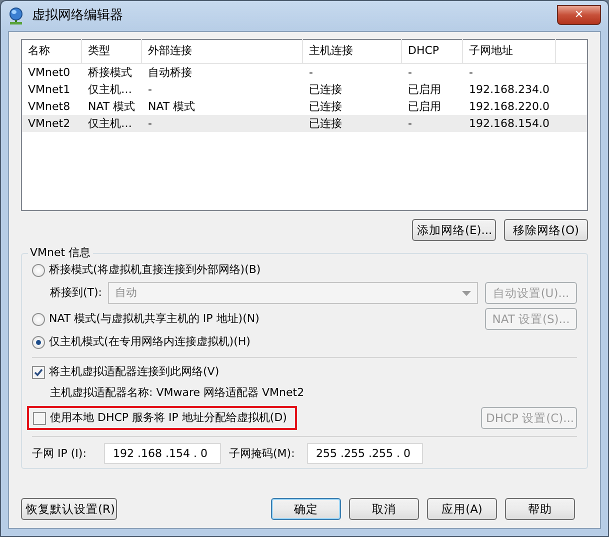 This screenshot has width=609, height=537. What do you see at coordinates (69, 509) in the screenshot?
I see `dialog-button: 恢复默认设置(R)` at bounding box center [69, 509].